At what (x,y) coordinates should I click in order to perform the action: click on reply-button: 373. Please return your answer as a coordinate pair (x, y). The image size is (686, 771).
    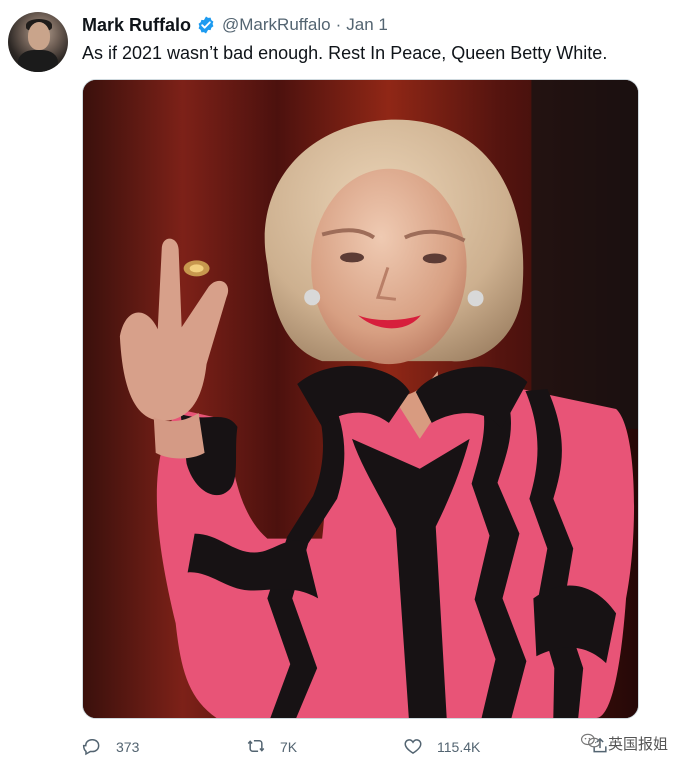
    Looking at the image, I should click on (110, 747).